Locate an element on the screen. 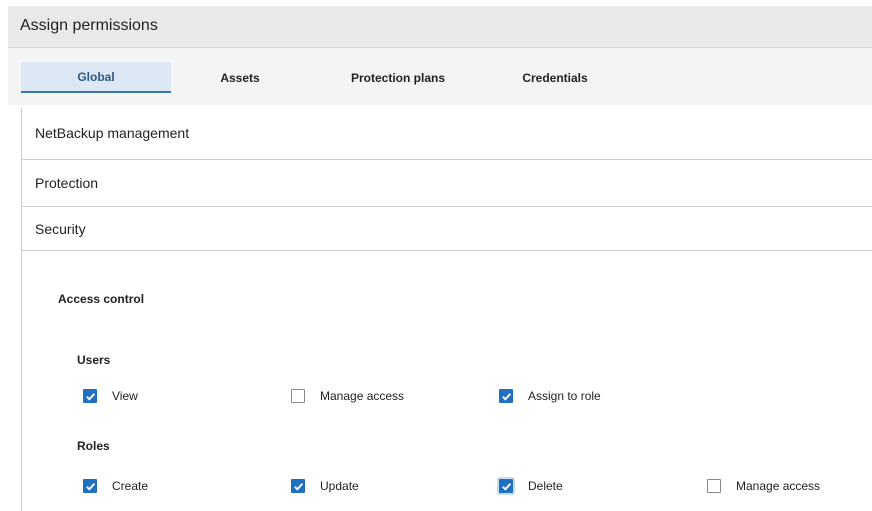  accordion-security: Security is located at coordinates (447, 229).